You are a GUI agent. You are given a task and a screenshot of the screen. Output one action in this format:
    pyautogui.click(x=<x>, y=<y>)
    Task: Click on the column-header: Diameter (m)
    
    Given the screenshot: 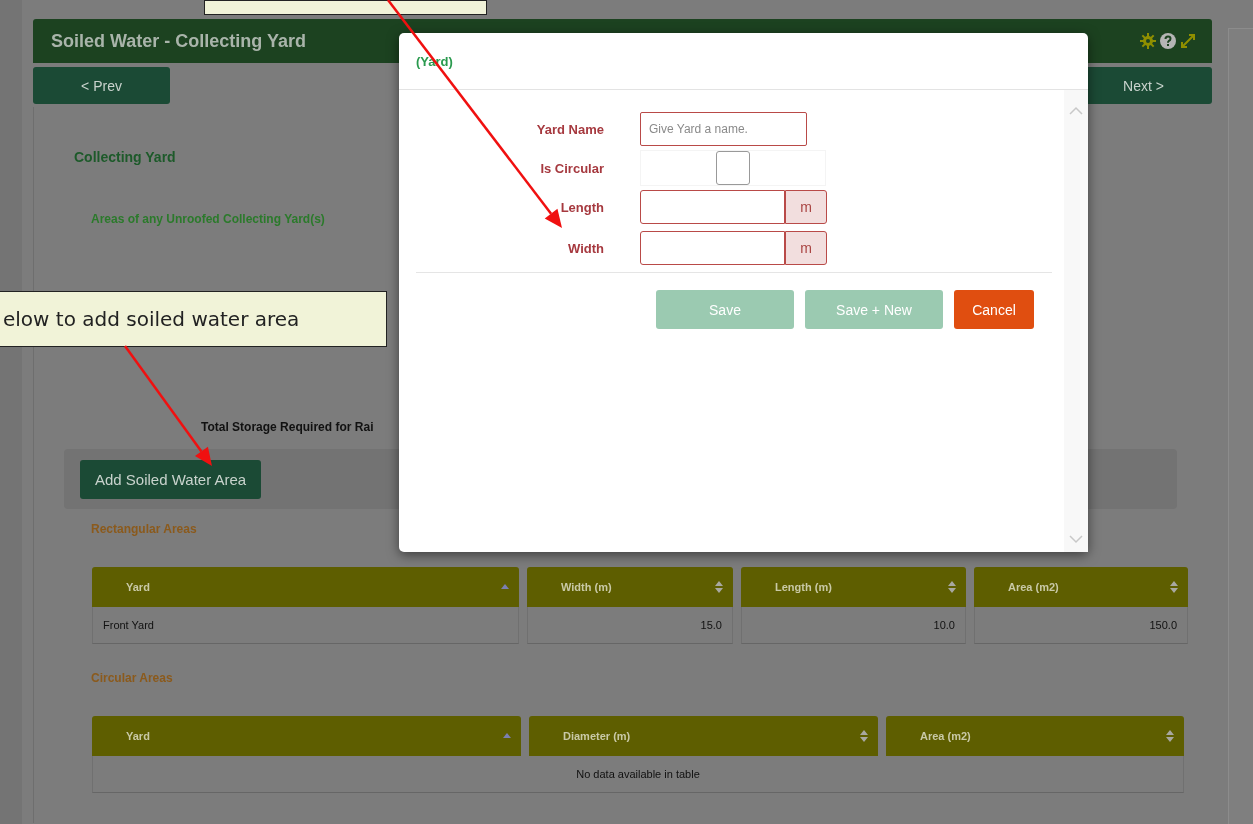 What is the action you would take?
    pyautogui.click(x=703, y=736)
    